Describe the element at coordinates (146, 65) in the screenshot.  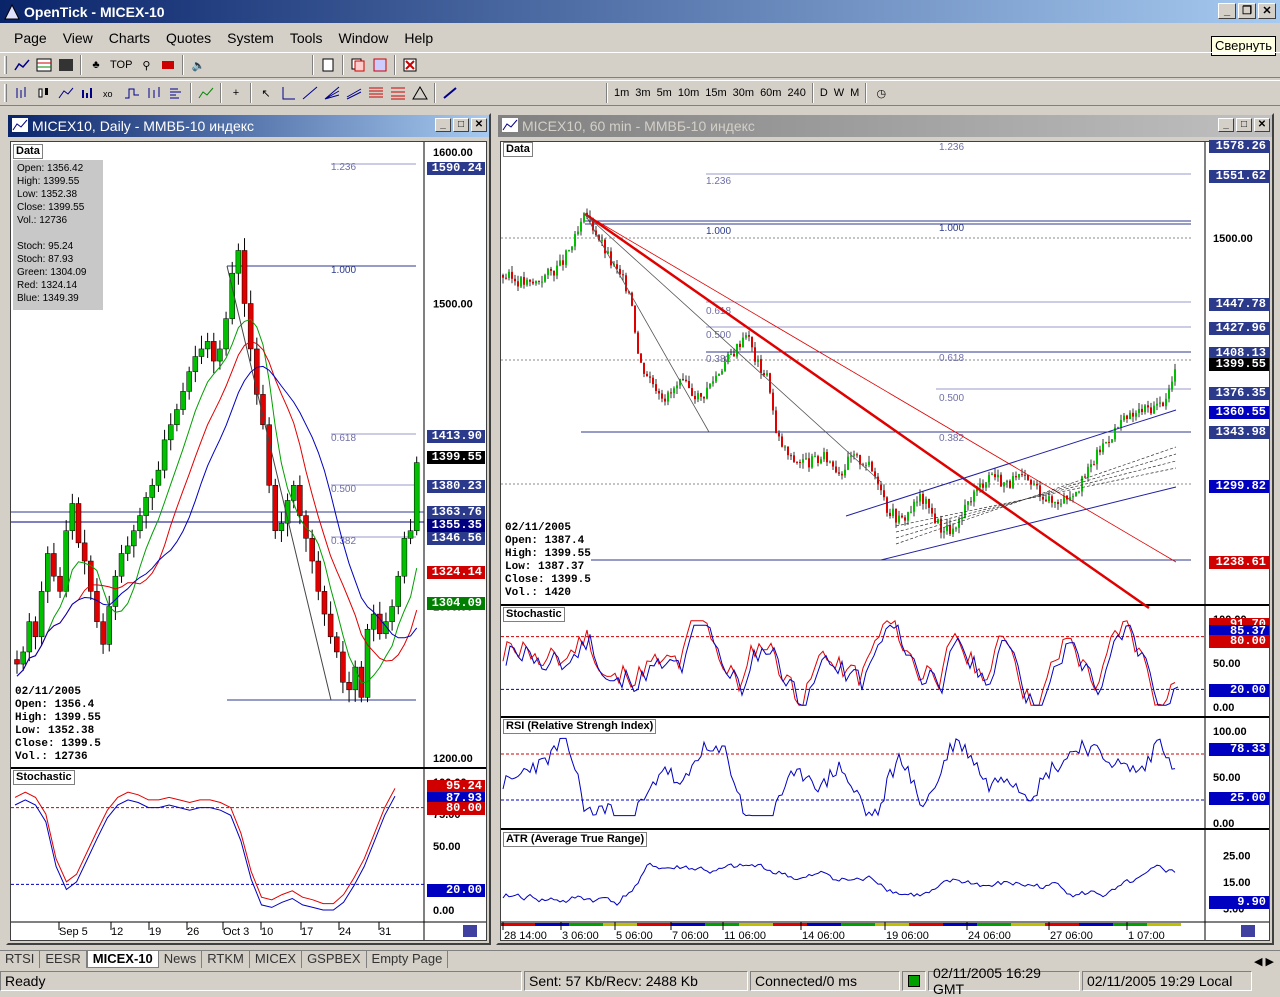
I see `search-icon: ⚲` at that location.